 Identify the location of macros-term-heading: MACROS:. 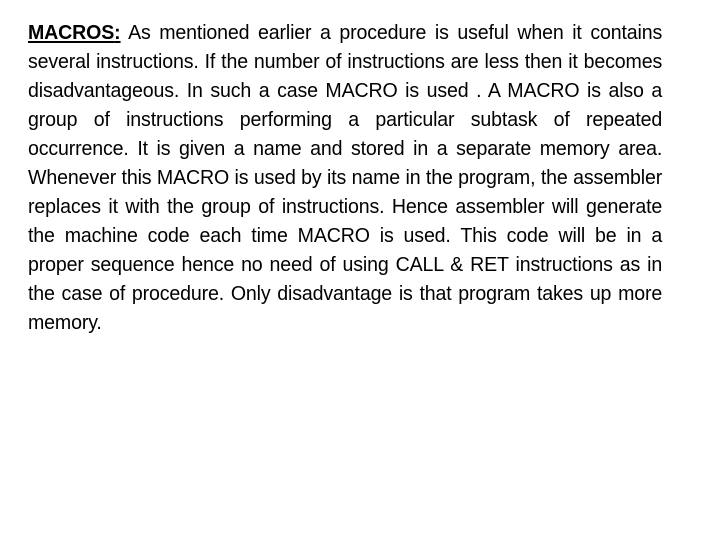
(74, 32).